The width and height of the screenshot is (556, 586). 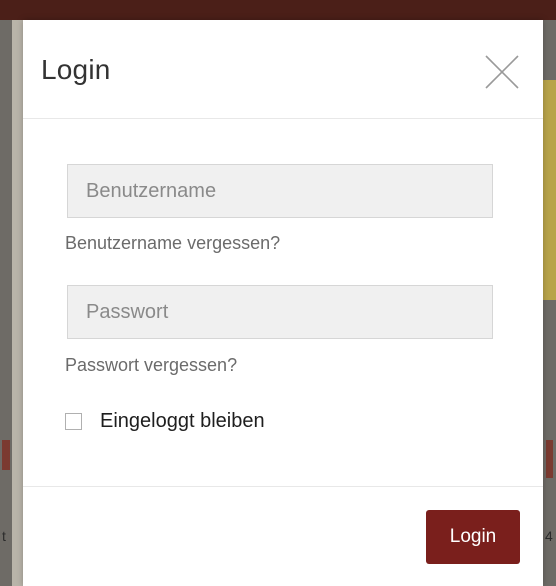 What do you see at coordinates (473, 537) in the screenshot?
I see `login-button: Login` at bounding box center [473, 537].